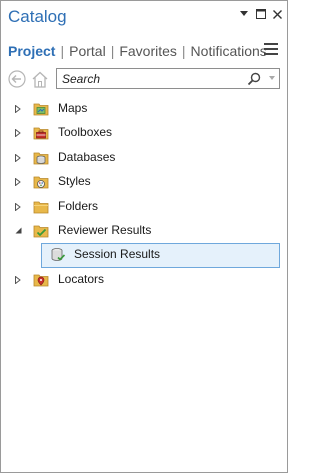 The height and width of the screenshot is (473, 320). I want to click on tree-item-label: Toolboxes, so click(85, 132).